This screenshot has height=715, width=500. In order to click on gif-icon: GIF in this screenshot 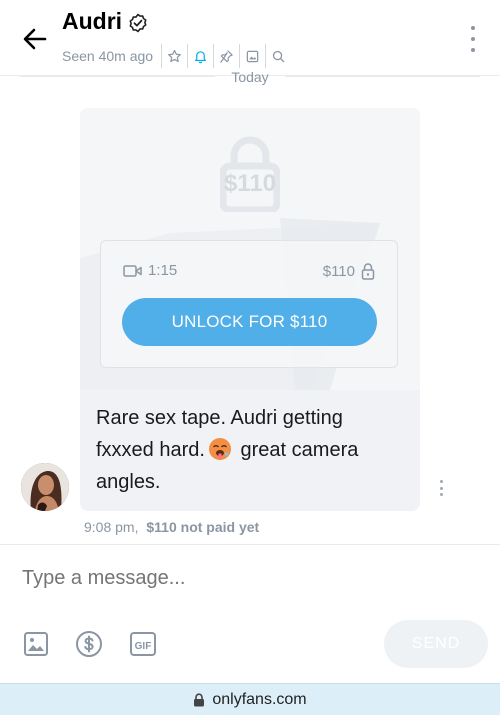, I will do `click(143, 644)`.